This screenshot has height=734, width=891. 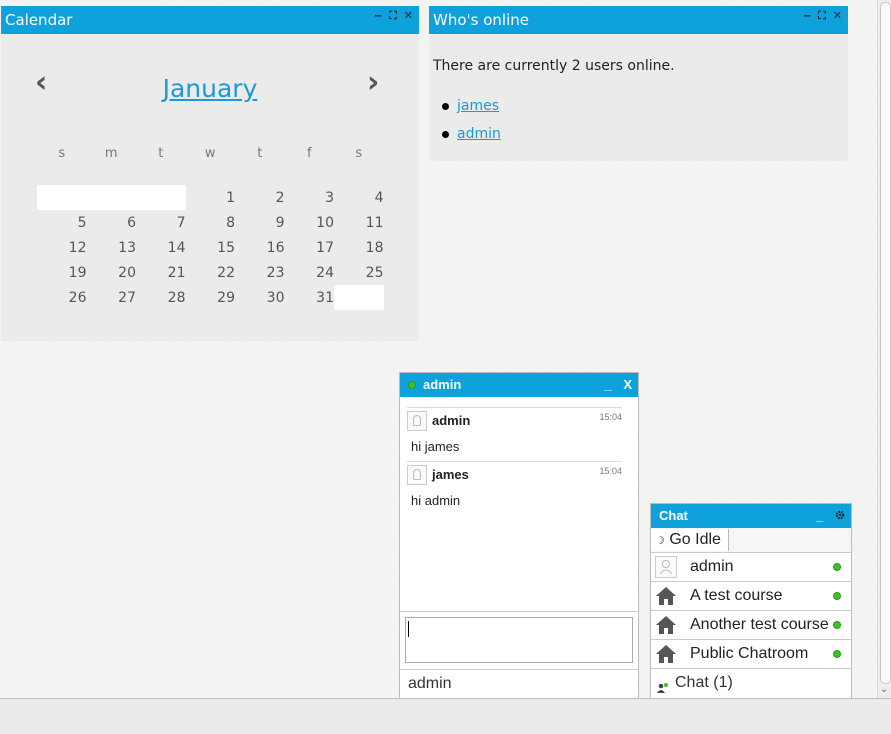 I want to click on user-link-james: james, so click(x=478, y=106).